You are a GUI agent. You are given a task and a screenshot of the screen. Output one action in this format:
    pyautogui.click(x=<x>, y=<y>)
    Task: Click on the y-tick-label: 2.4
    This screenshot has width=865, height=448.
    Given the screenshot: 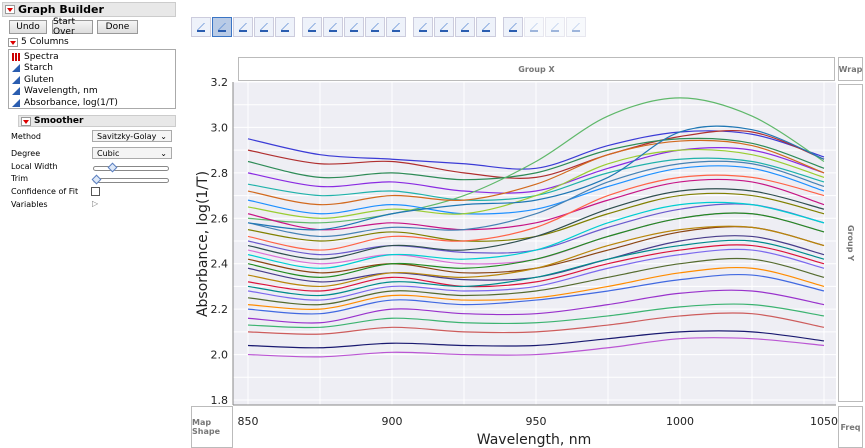 What is the action you would take?
    pyautogui.click(x=220, y=264)
    